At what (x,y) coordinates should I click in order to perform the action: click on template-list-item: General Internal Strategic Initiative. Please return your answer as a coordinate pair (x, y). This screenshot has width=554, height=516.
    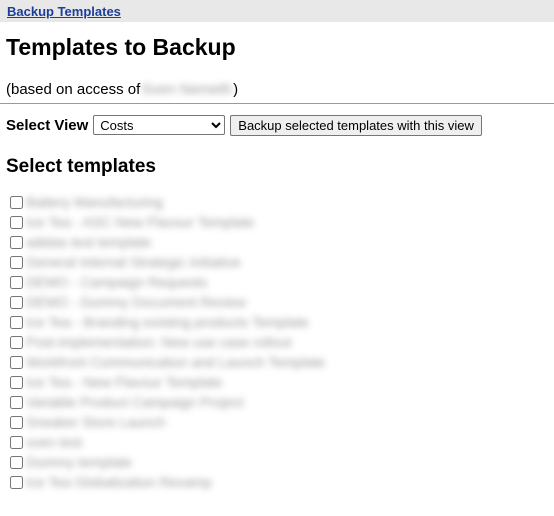
    Looking at the image, I should click on (281, 262).